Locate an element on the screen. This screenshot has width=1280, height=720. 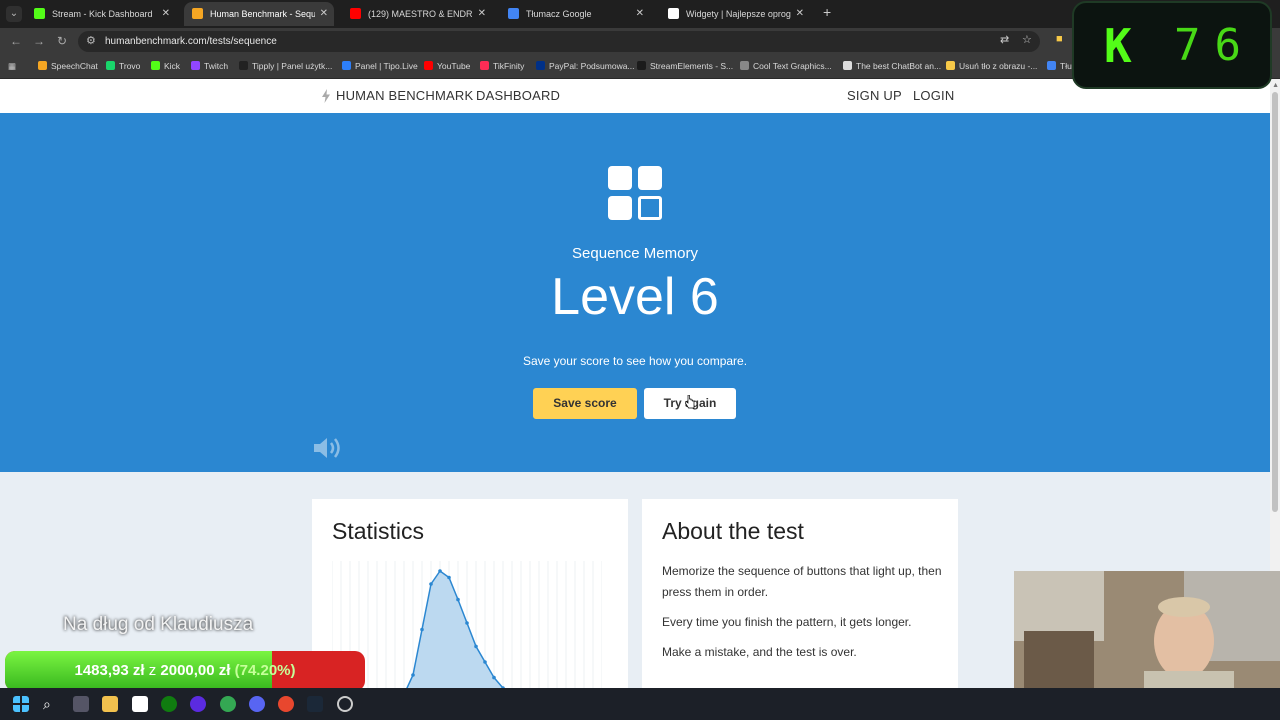
bookmark-item: SpeechChat is located at coordinates (68, 66).